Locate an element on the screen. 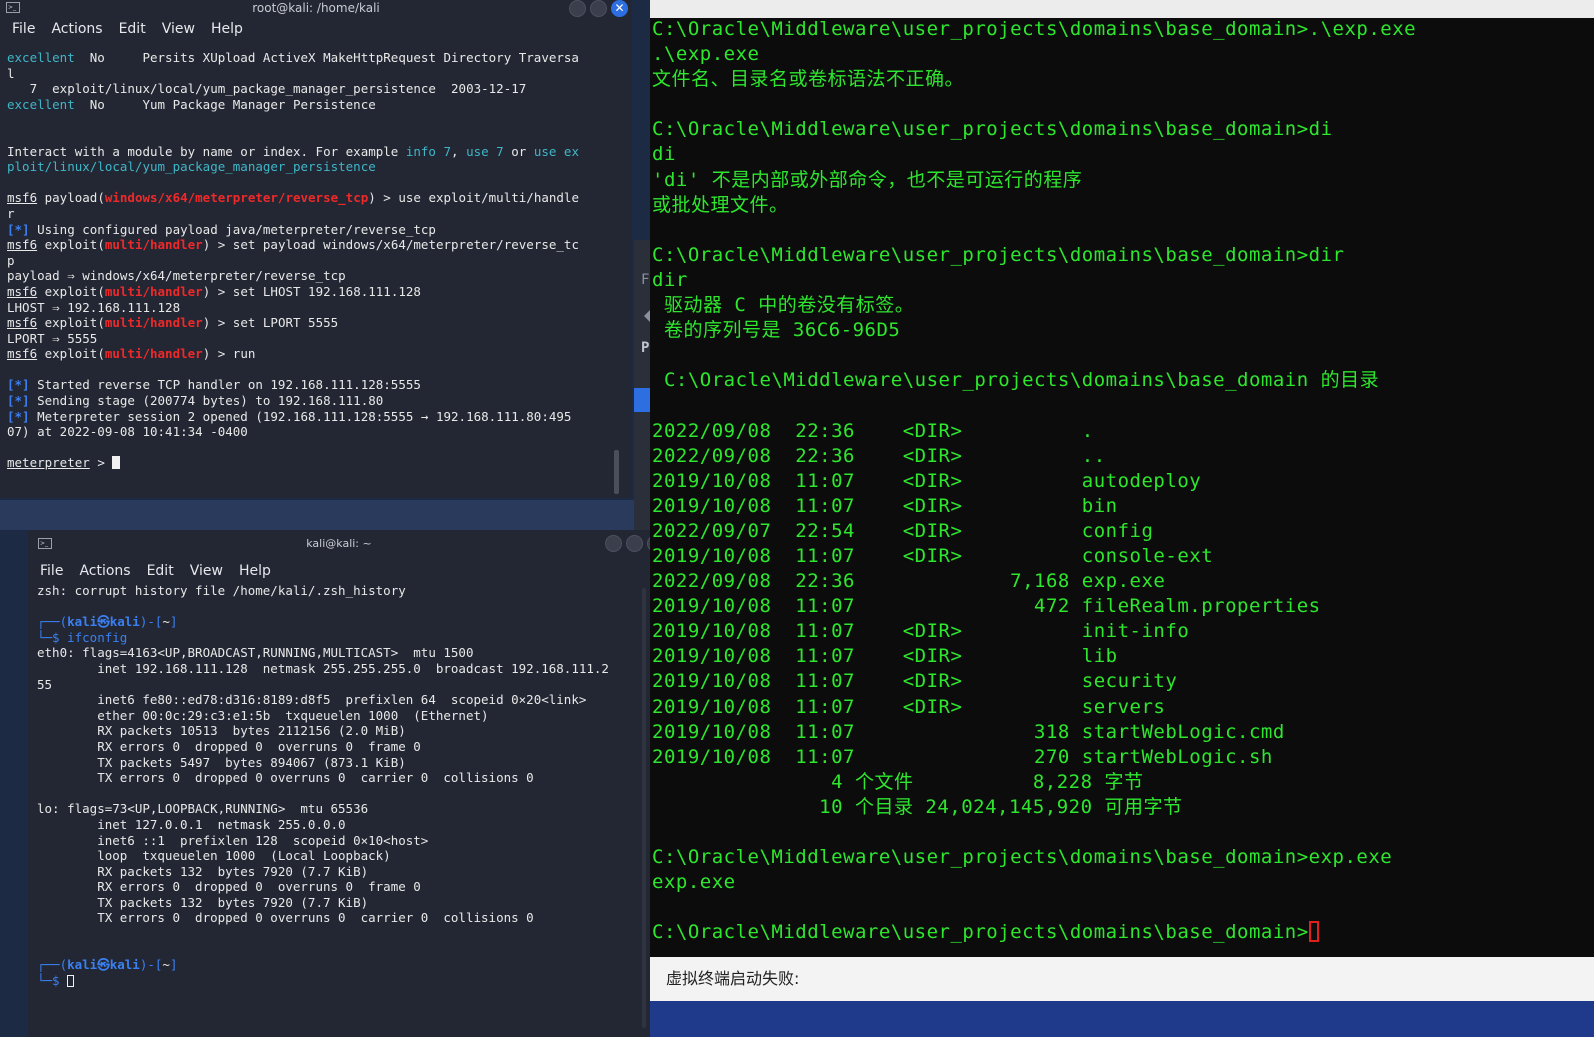  terminal-text: windows/x64/meterpreter/reverse_tcp is located at coordinates (236, 198).